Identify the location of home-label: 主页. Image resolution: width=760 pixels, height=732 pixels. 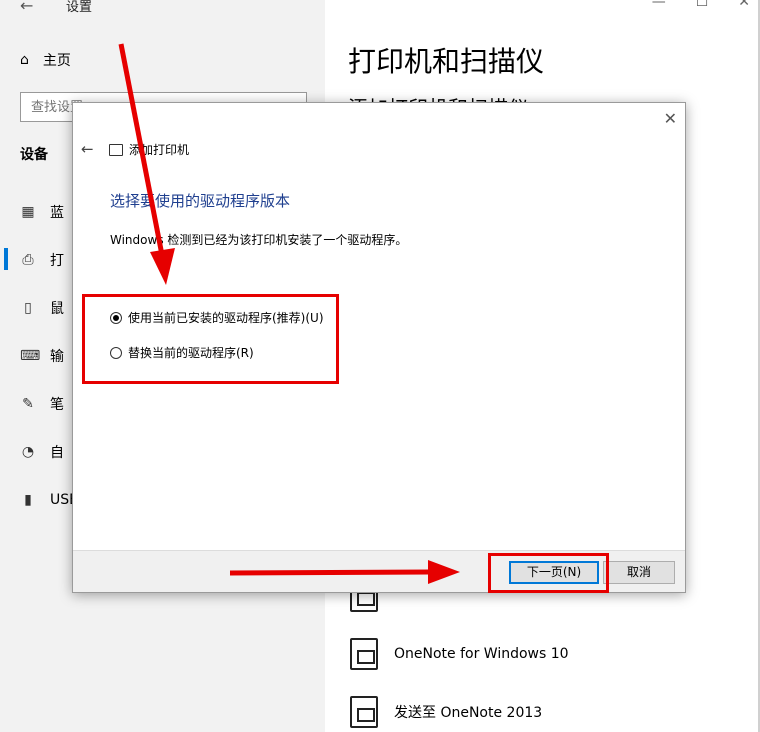
(56, 61).